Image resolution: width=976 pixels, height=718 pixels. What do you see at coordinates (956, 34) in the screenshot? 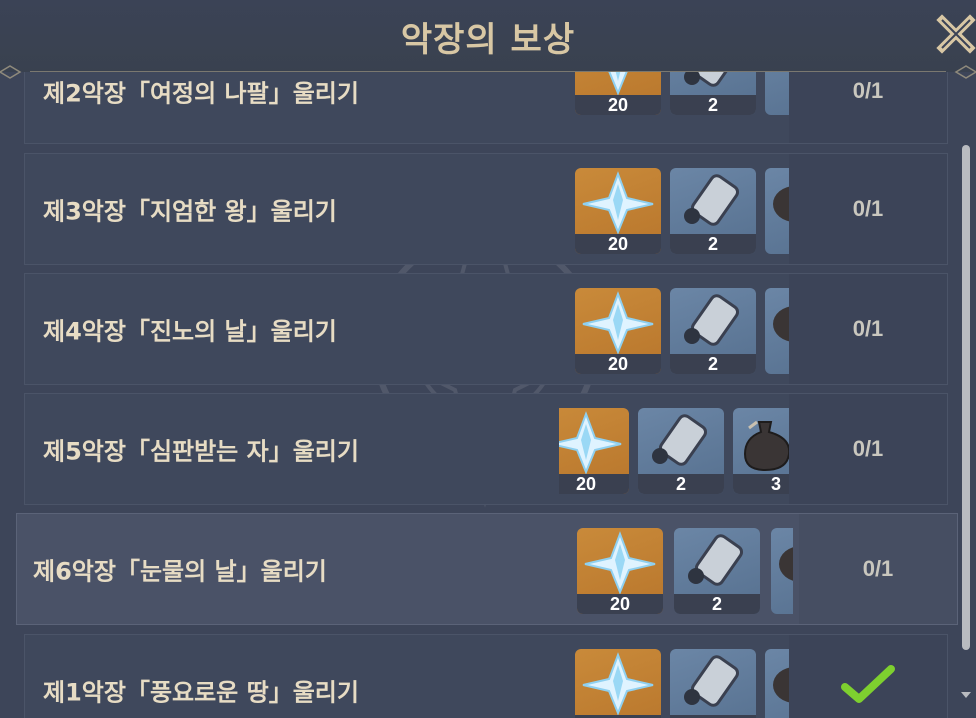
I see `close-icon` at bounding box center [956, 34].